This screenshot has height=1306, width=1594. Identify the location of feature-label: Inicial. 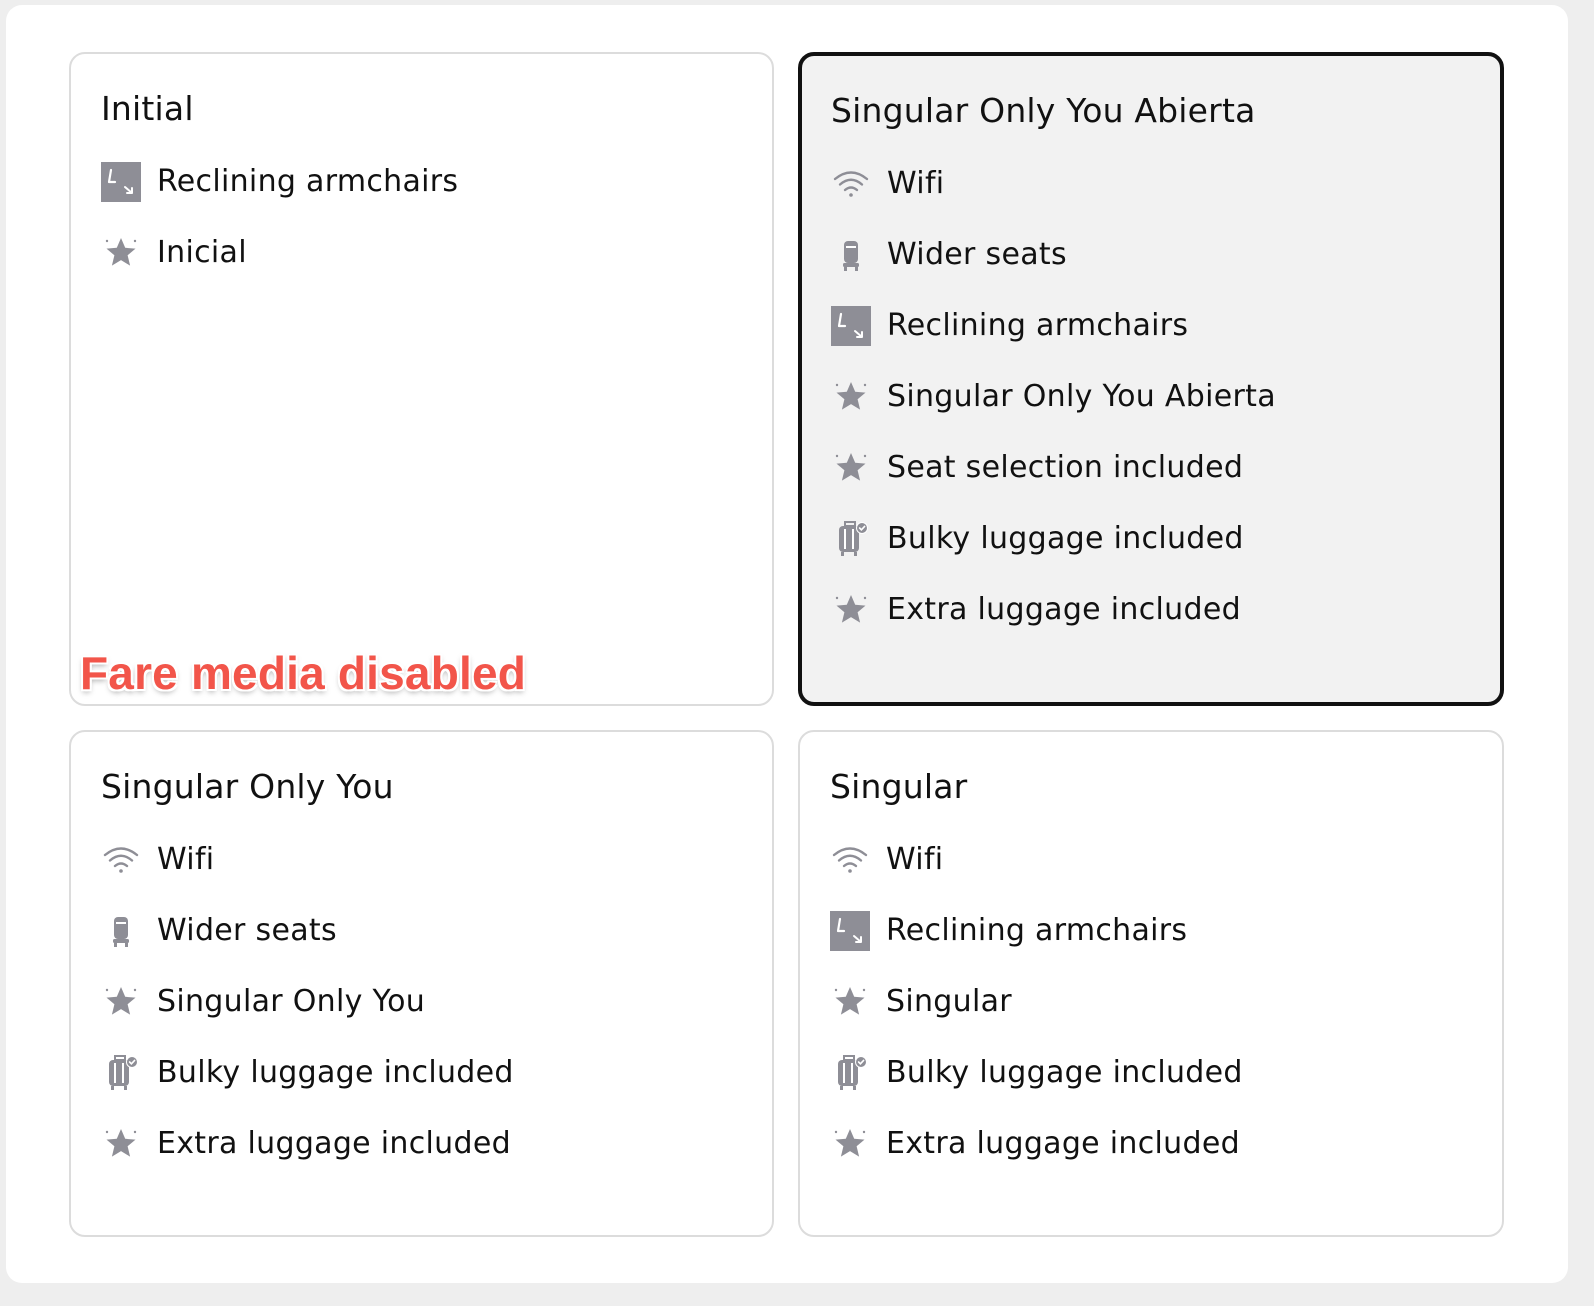
(202, 252).